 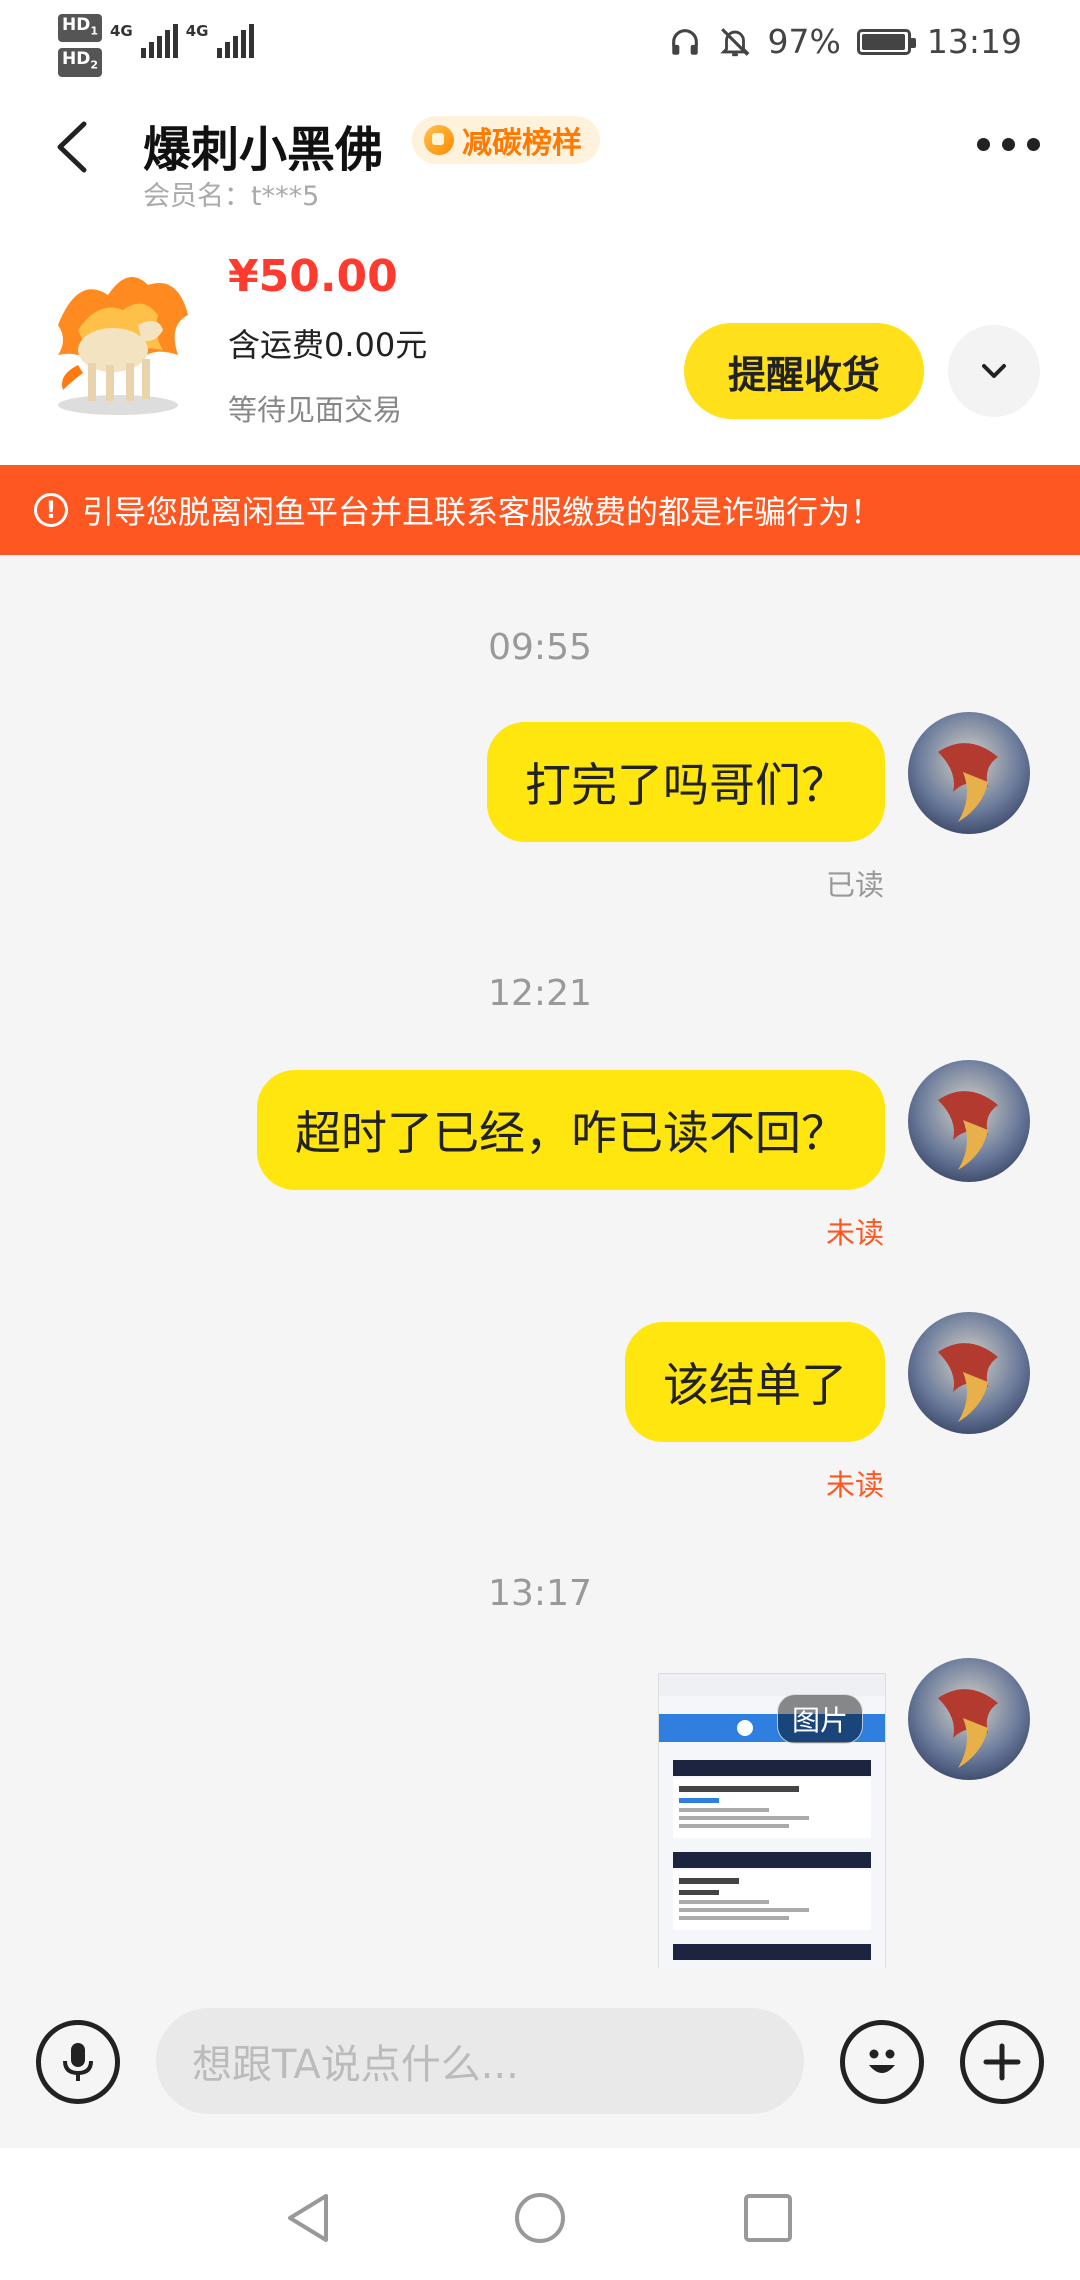 What do you see at coordinates (439, 140) in the screenshot?
I see `badge-coin-icon` at bounding box center [439, 140].